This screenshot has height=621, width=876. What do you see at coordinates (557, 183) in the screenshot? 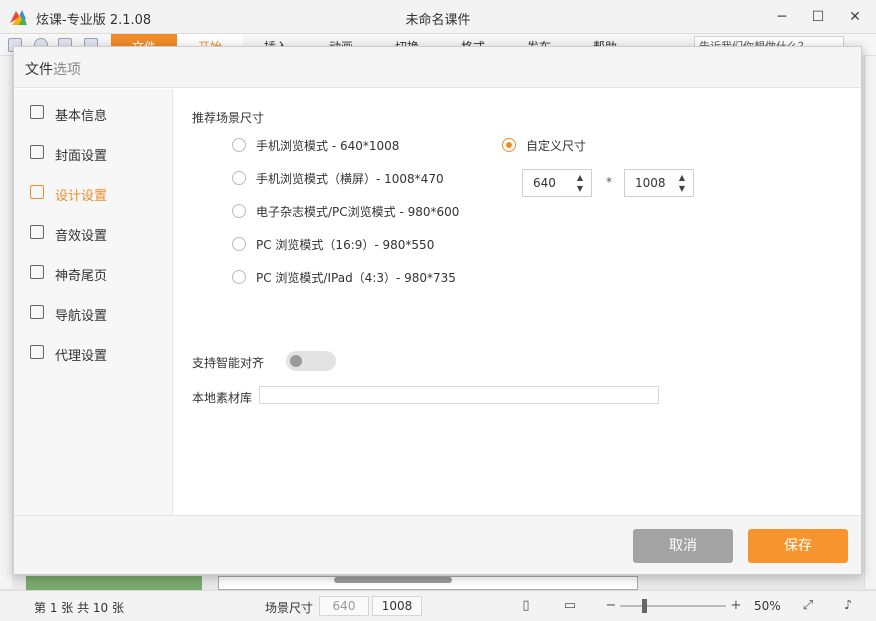
I see `custom-width-stepper: 640 ▲ ▼` at bounding box center [557, 183].